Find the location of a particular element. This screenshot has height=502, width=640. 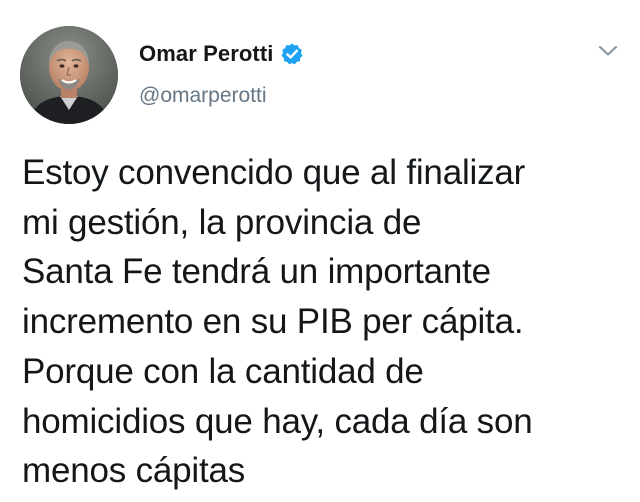

author-name-row: Omar Perotti is located at coordinates (221, 54).